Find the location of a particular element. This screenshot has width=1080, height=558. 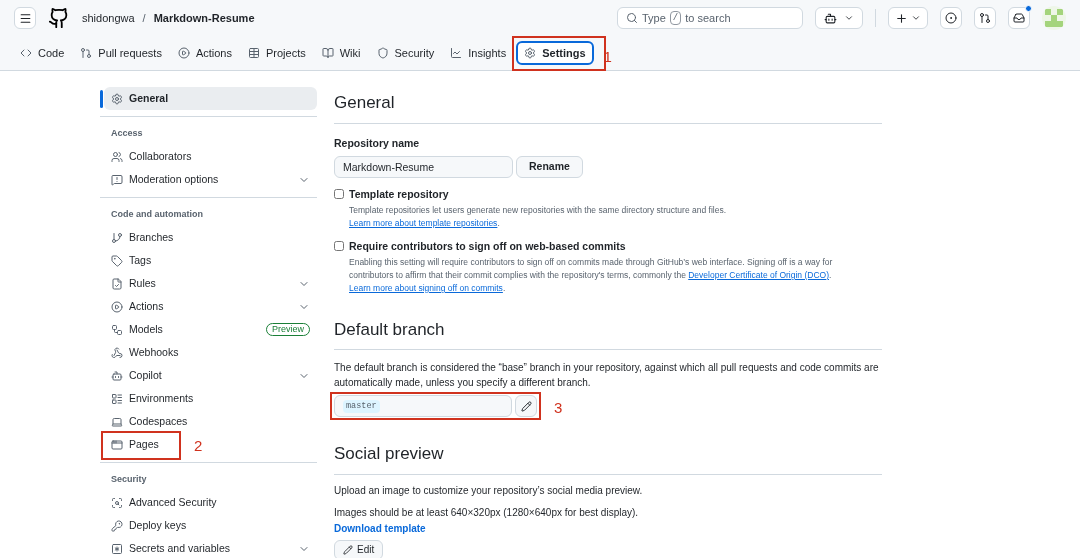

option-description: Template repositories let users generate new repositories with the same directory structure and files. Learn more about template repositories. is located at coordinates (538, 217).